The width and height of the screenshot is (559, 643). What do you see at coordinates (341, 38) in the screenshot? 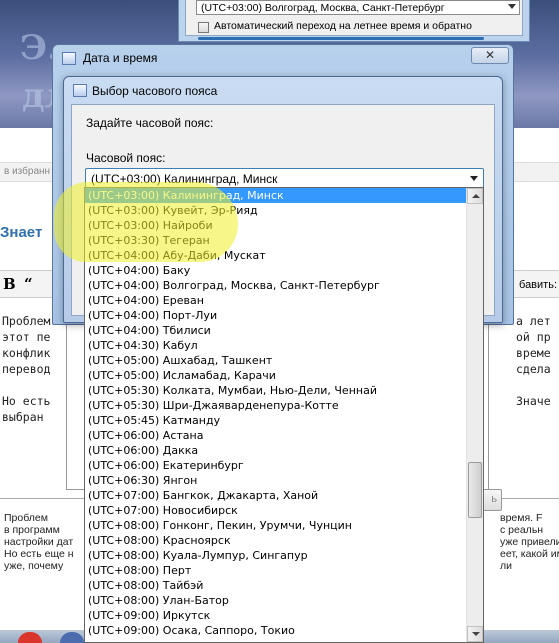
I see `highlight-underline` at bounding box center [341, 38].